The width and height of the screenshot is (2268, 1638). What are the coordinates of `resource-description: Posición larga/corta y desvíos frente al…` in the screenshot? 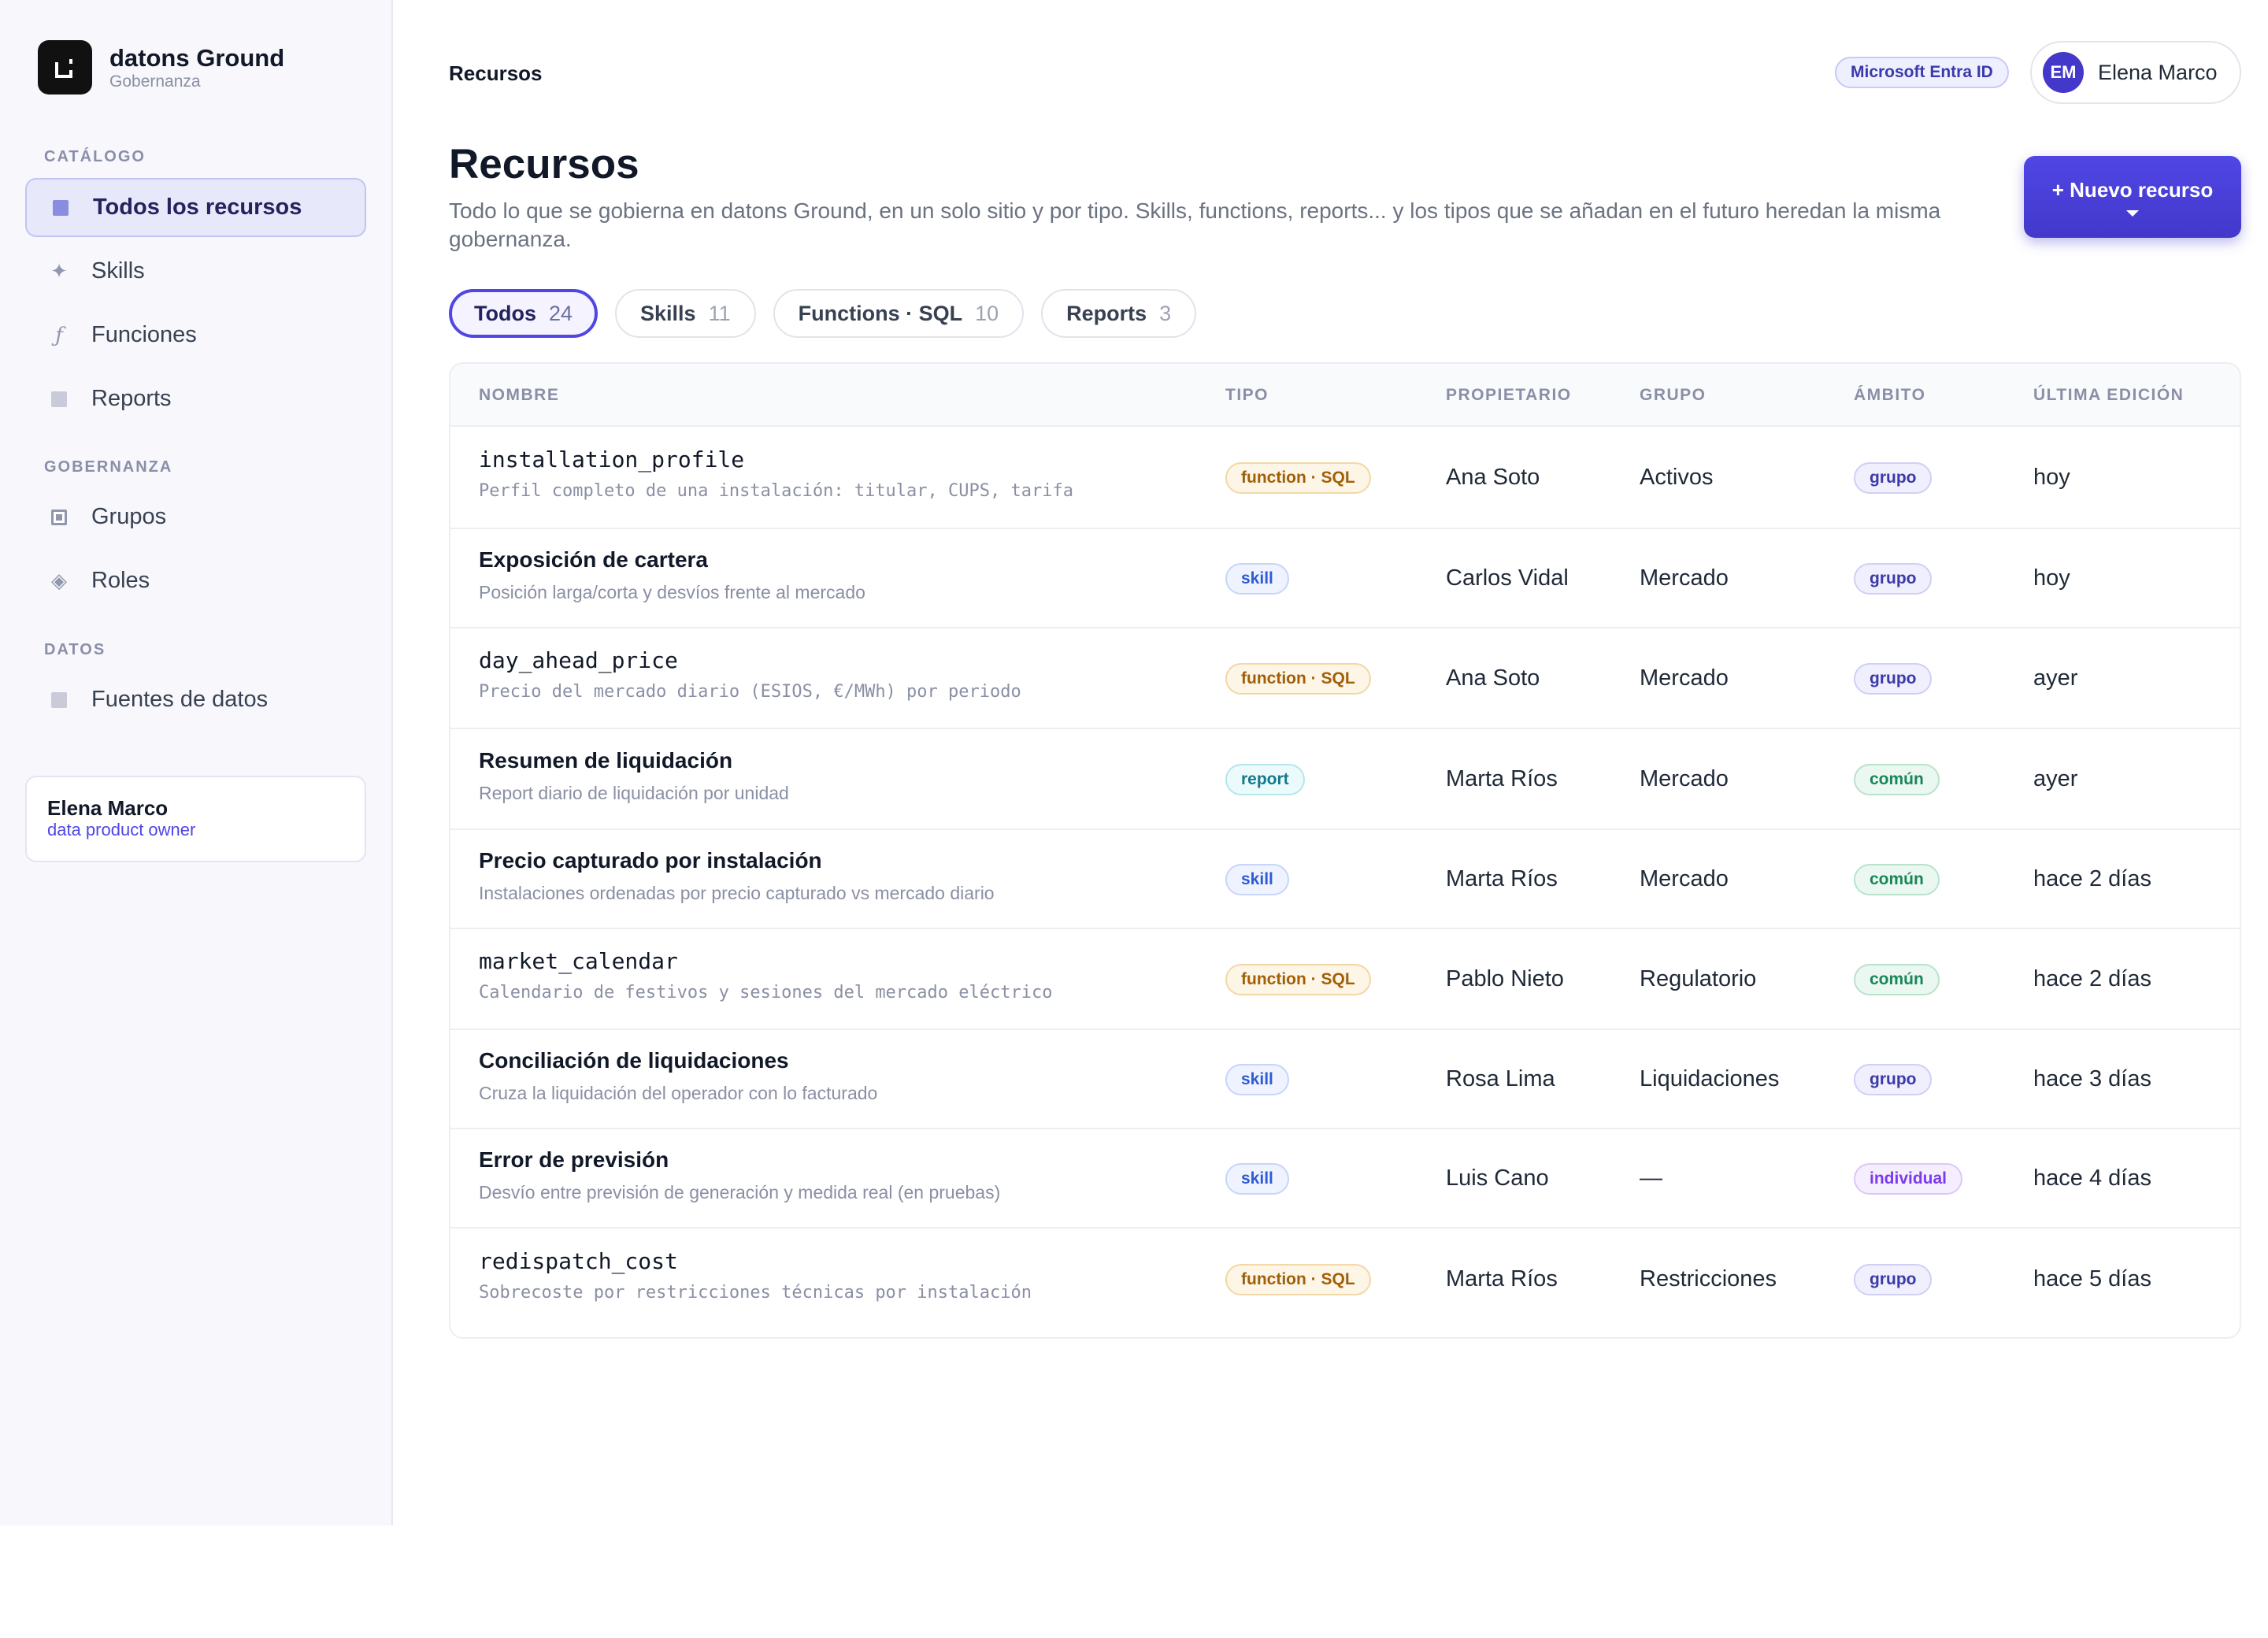 It's located at (672, 592).